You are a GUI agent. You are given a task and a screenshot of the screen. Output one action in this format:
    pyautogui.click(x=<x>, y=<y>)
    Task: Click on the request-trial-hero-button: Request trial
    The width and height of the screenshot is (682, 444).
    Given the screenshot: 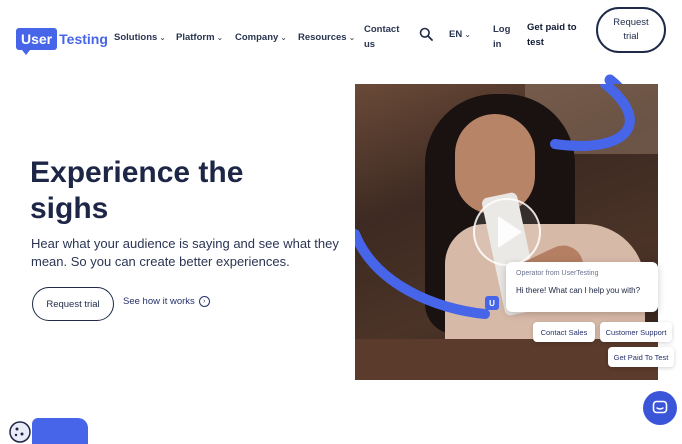 What is the action you would take?
    pyautogui.click(x=73, y=304)
    